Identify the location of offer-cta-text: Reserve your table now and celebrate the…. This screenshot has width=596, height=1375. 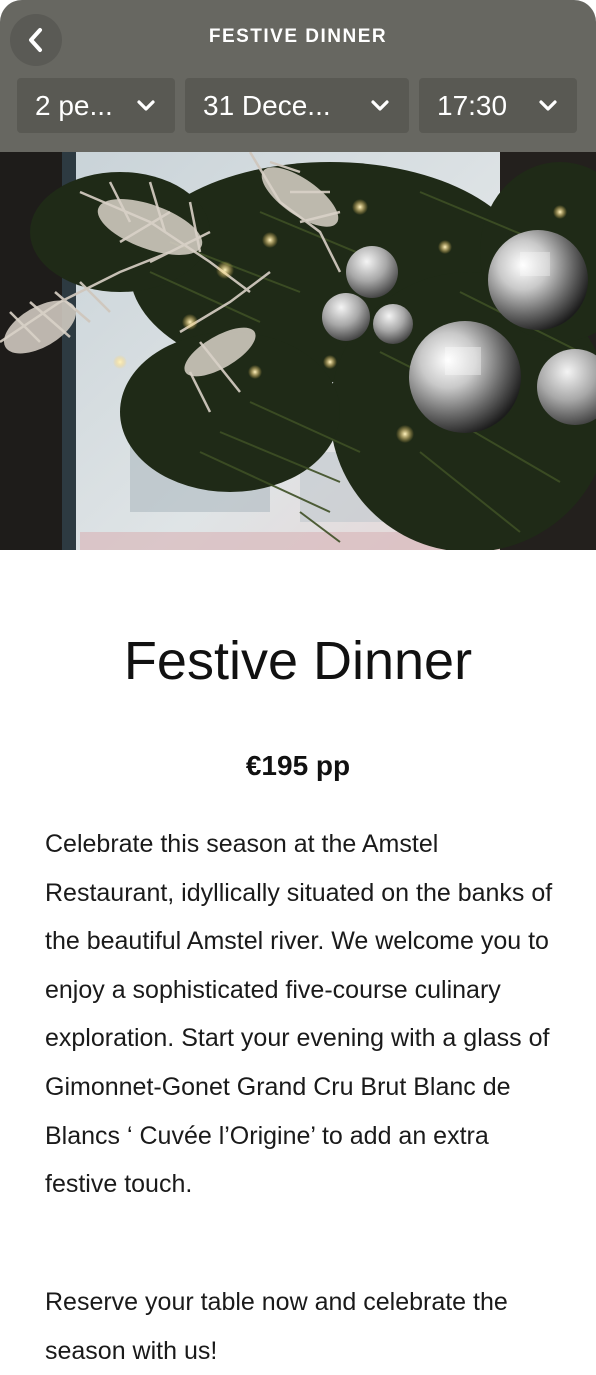
(276, 1326).